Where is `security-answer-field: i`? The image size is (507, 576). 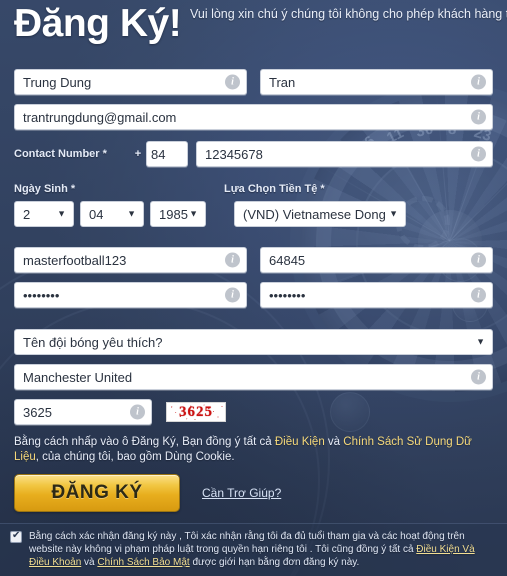
security-answer-field: i is located at coordinates (253, 377).